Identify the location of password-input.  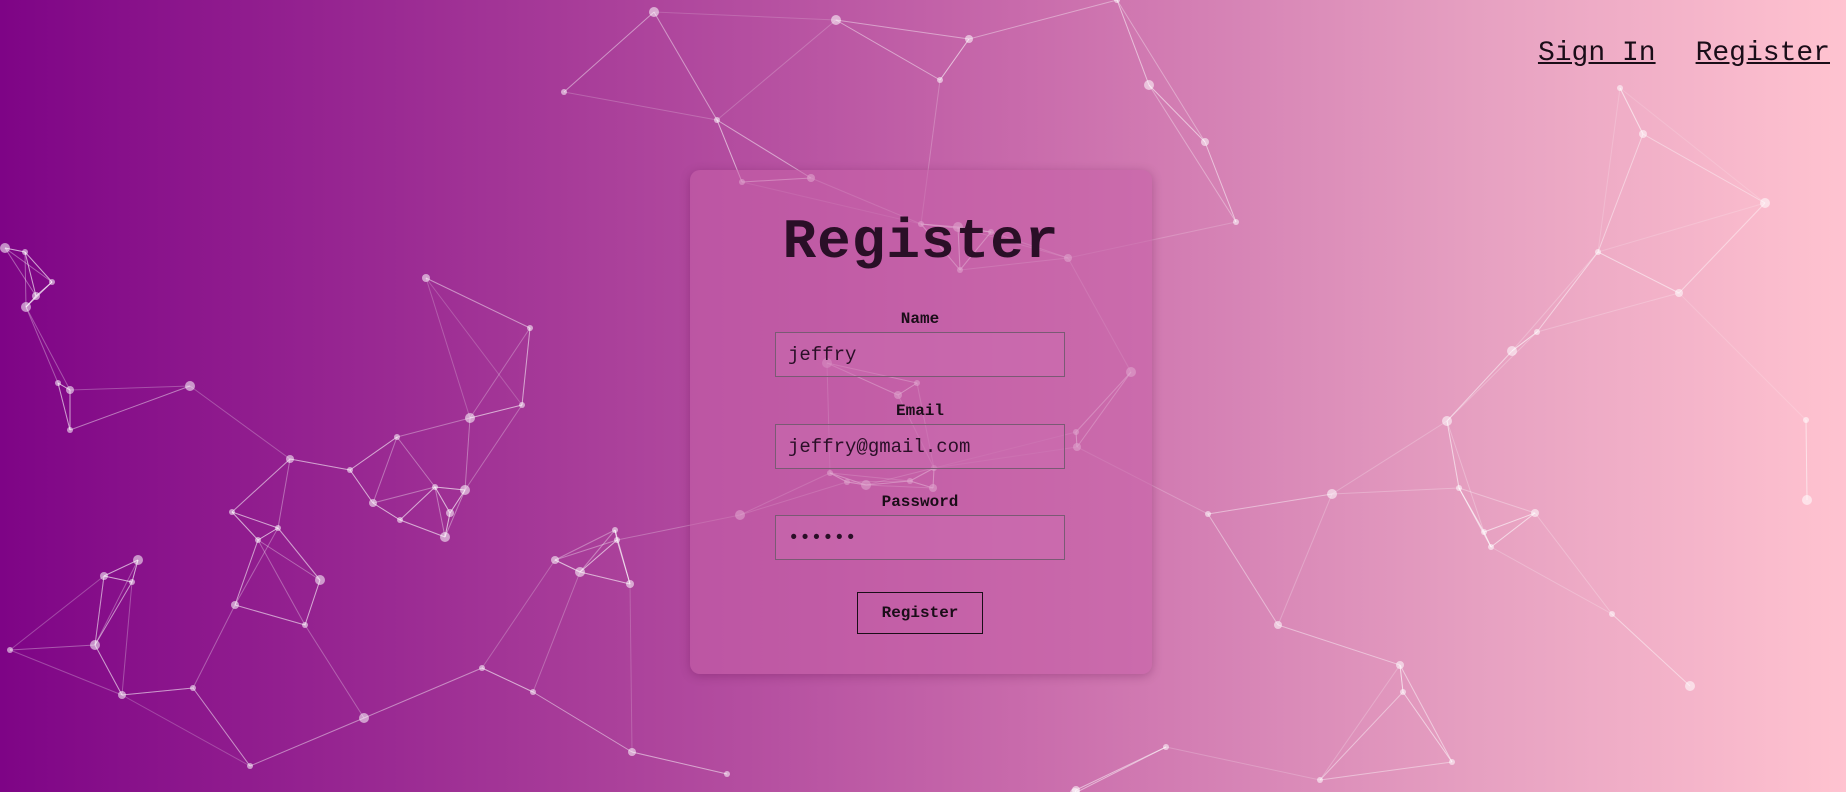
(920, 537).